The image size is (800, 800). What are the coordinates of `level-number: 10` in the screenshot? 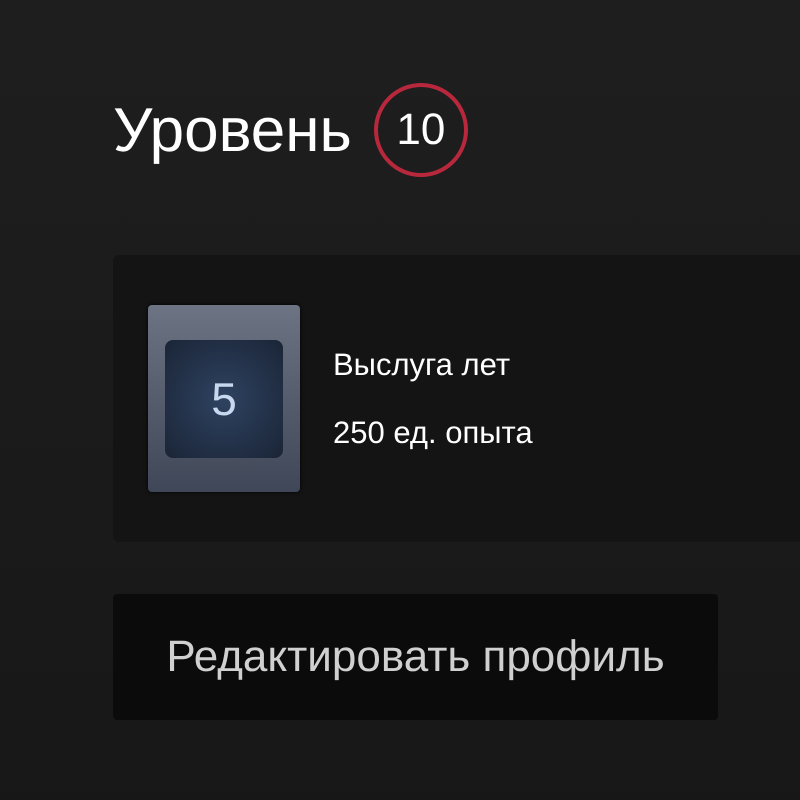 It's located at (421, 130).